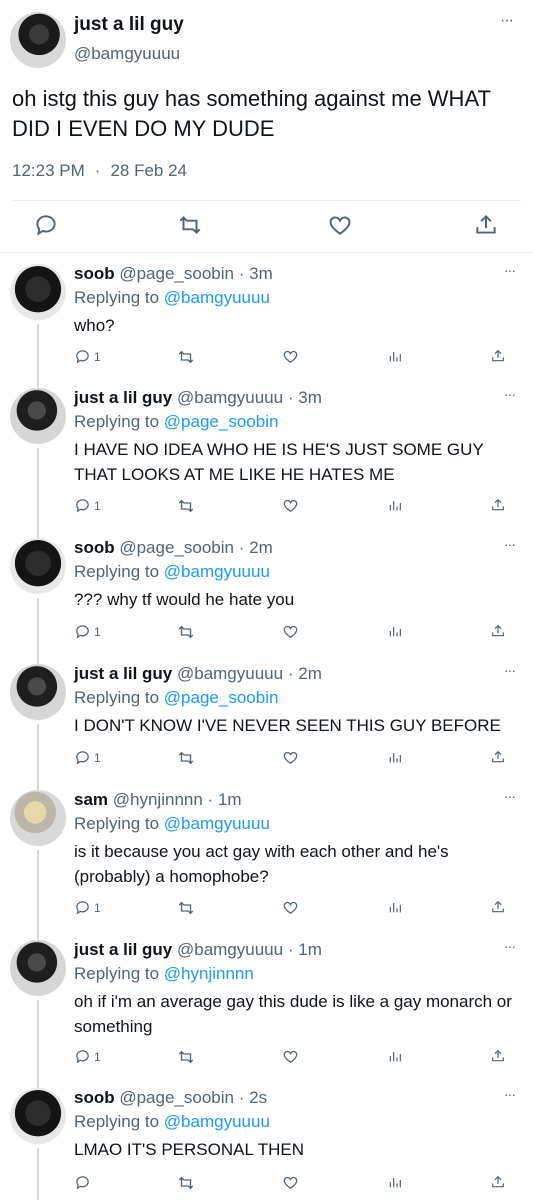 The image size is (533, 1200). I want to click on retweet-icon, so click(186, 758).